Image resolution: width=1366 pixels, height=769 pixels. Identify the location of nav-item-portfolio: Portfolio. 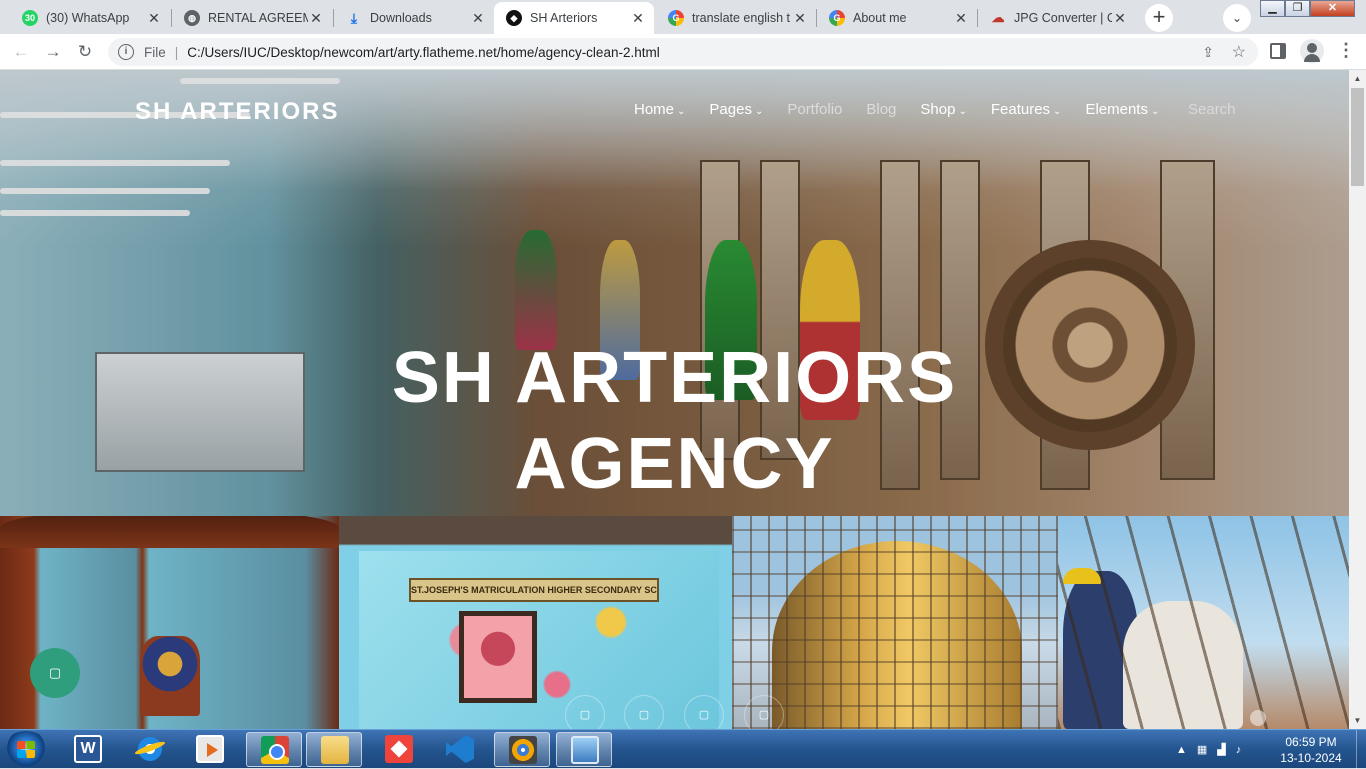
(814, 109).